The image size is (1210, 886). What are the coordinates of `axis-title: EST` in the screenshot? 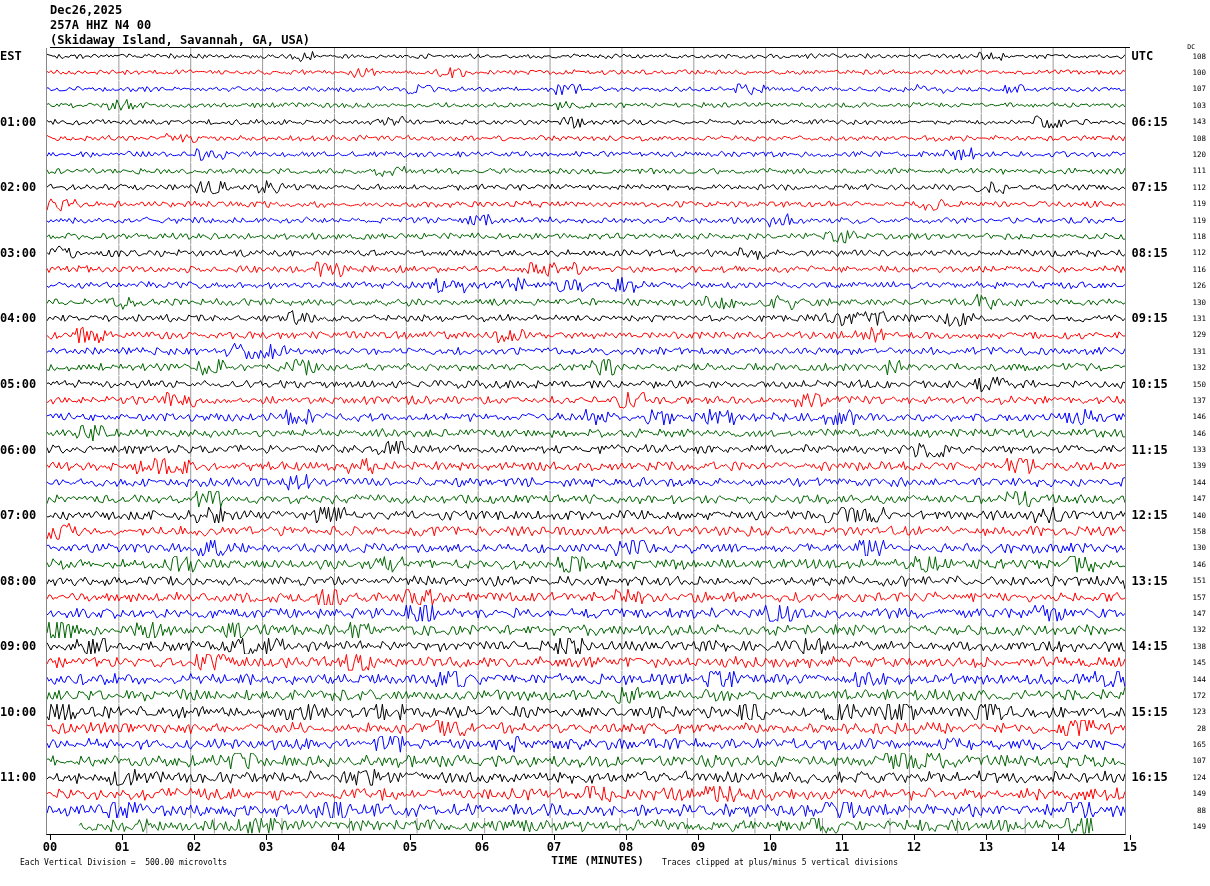 It's located at (11, 56).